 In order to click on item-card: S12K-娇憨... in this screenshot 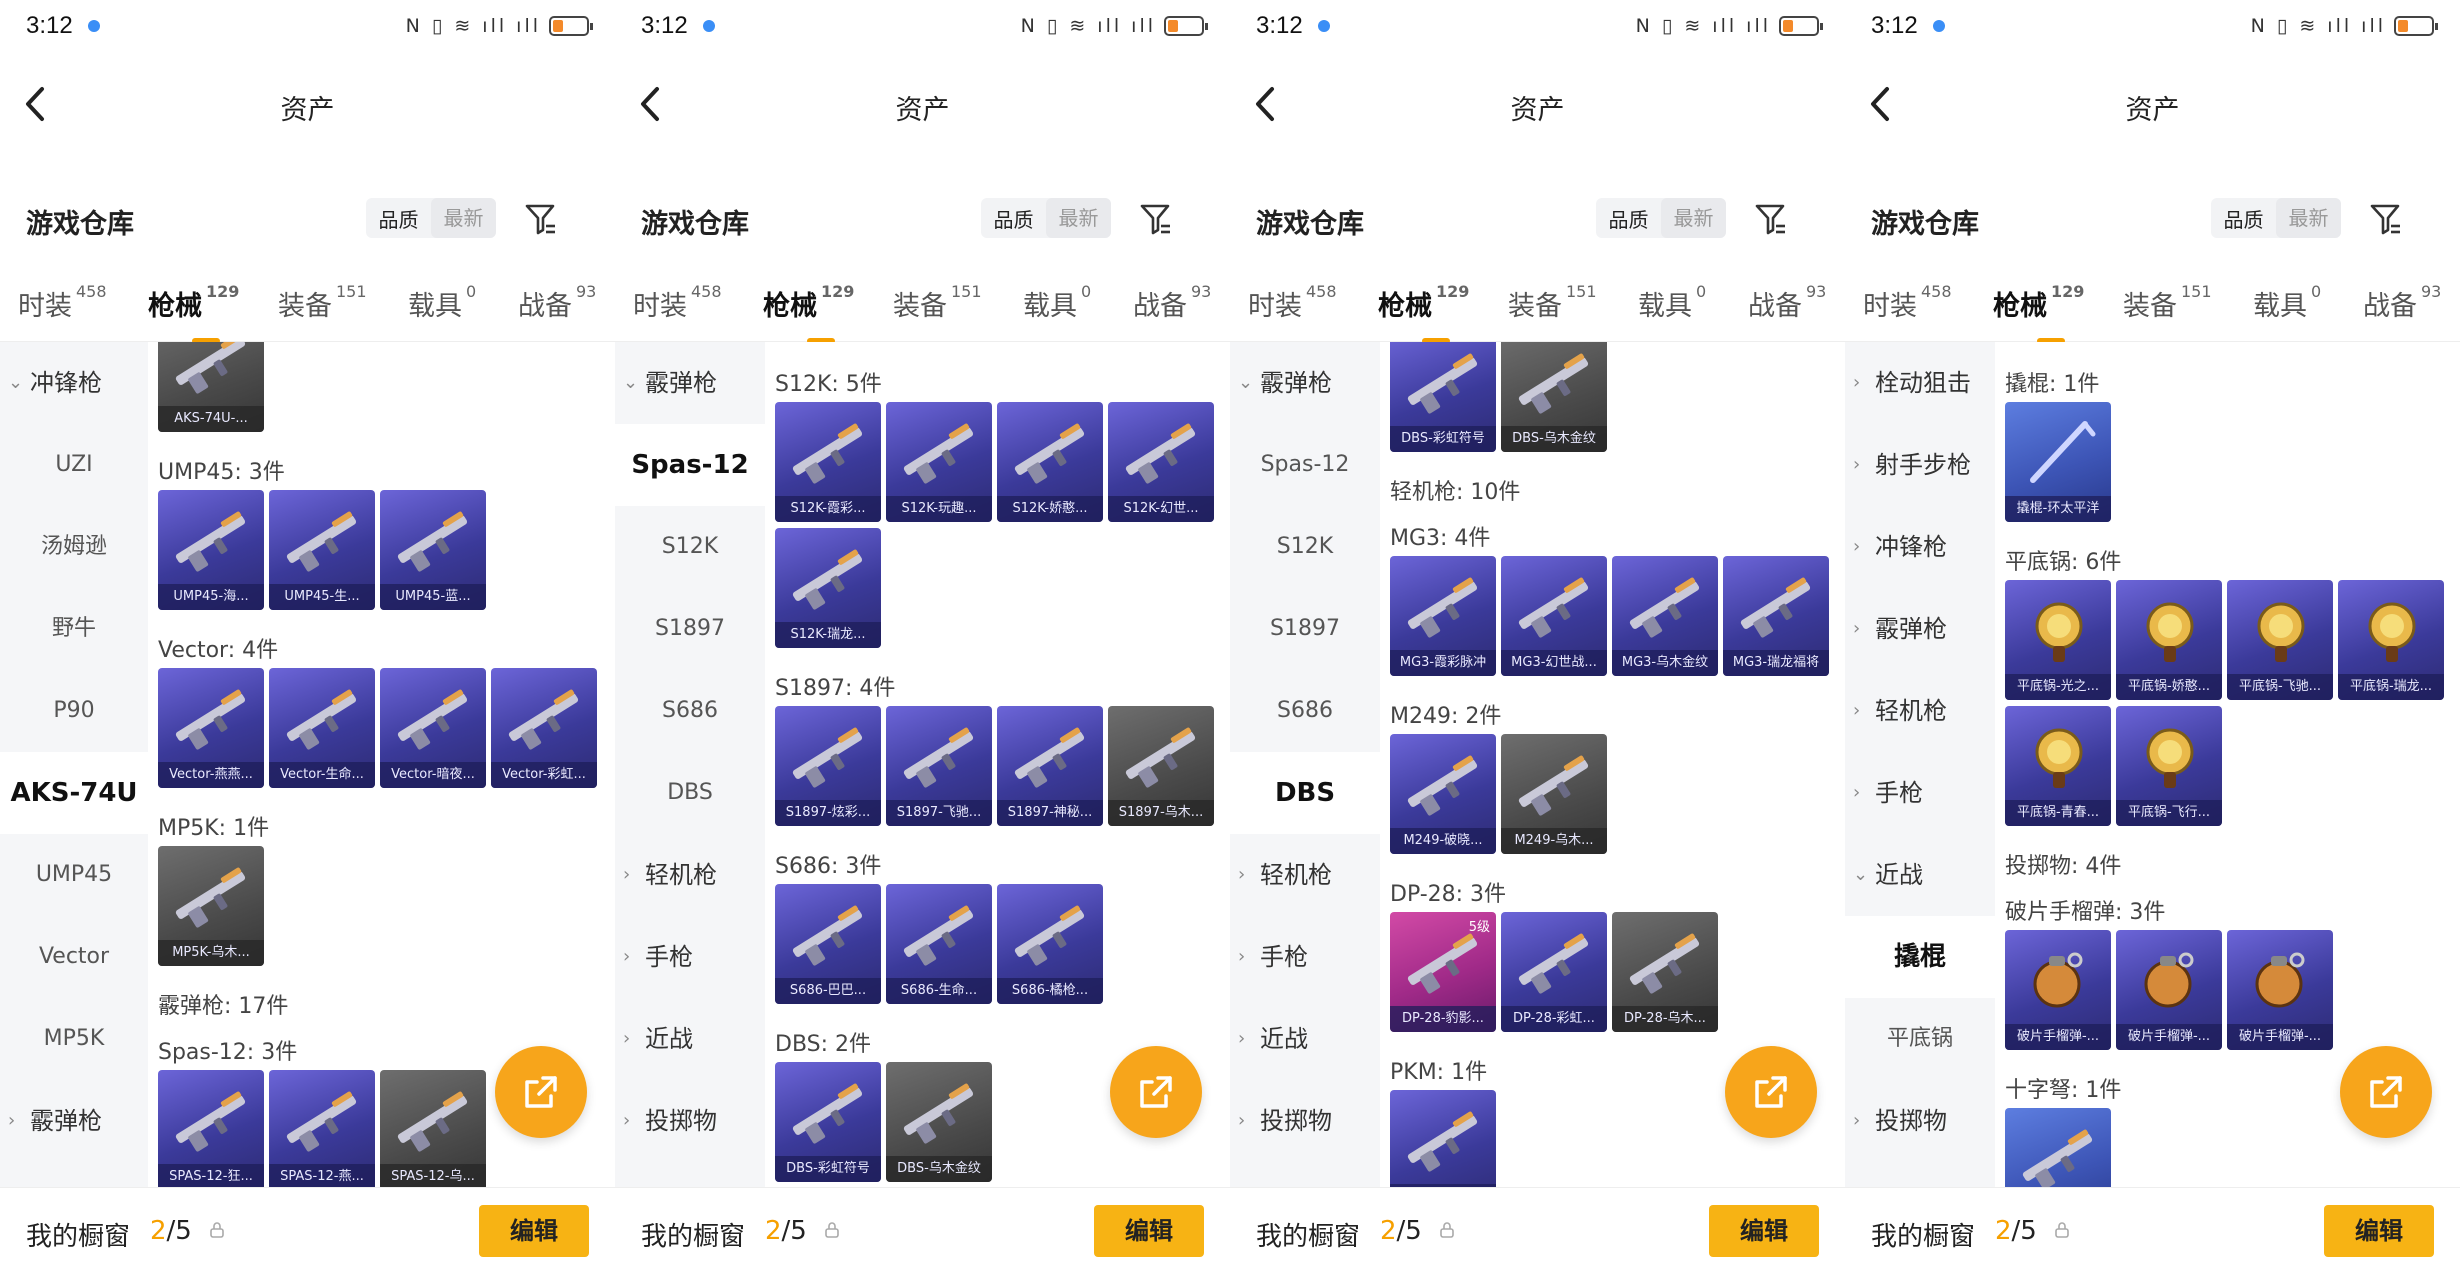, I will do `click(1050, 462)`.